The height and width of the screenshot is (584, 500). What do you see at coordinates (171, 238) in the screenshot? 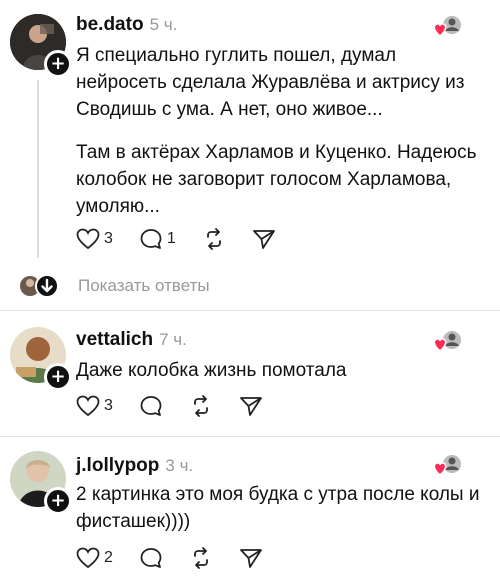
I see `reply-count: 1` at bounding box center [171, 238].